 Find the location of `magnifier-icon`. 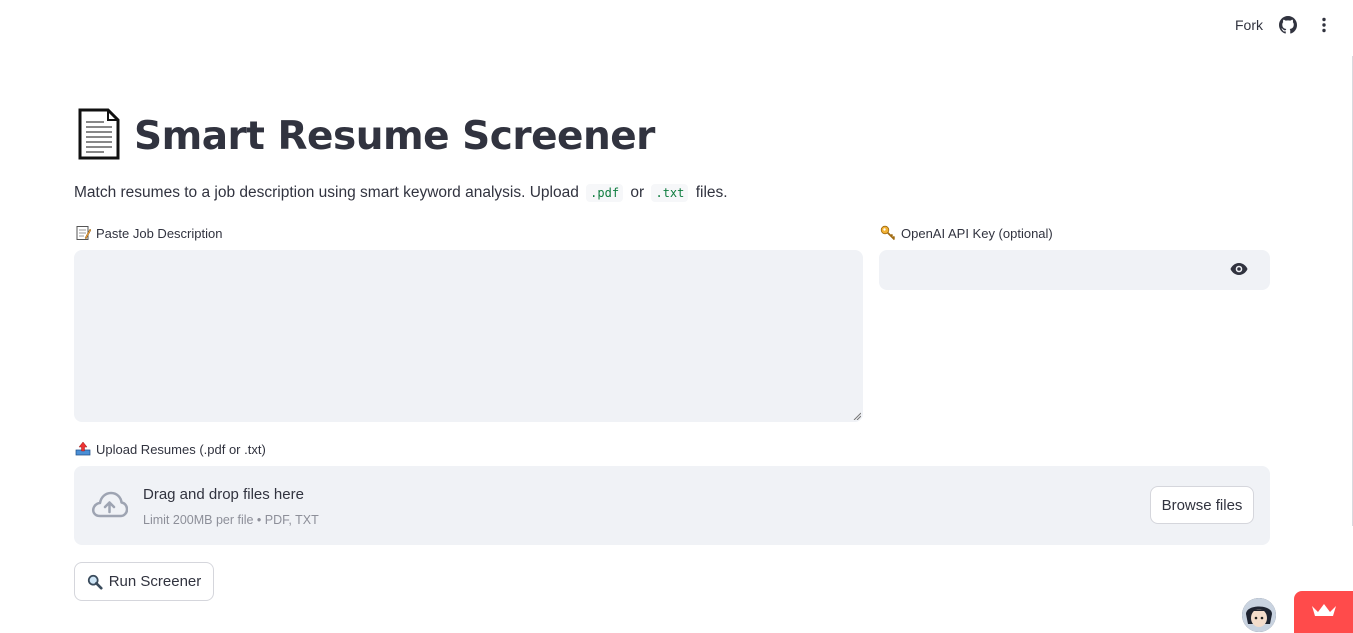

magnifier-icon is located at coordinates (95, 582).